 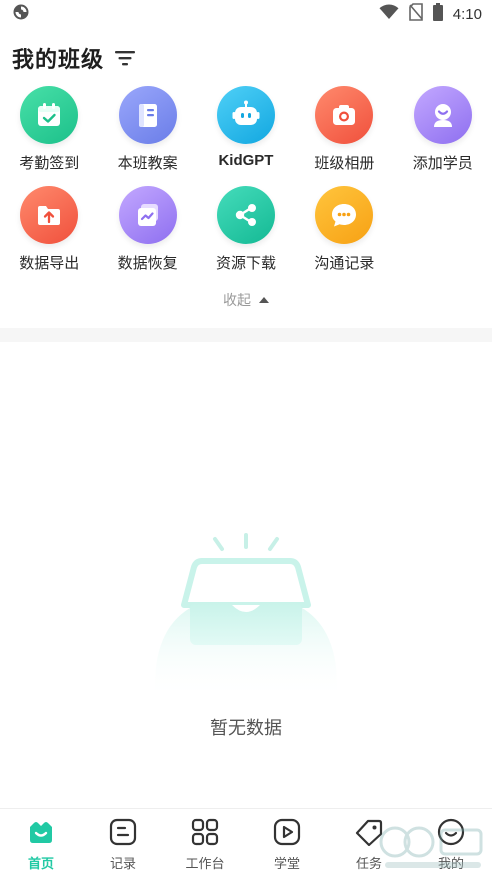 I want to click on grid-item-communication: 沟通记录, so click(x=344, y=236).